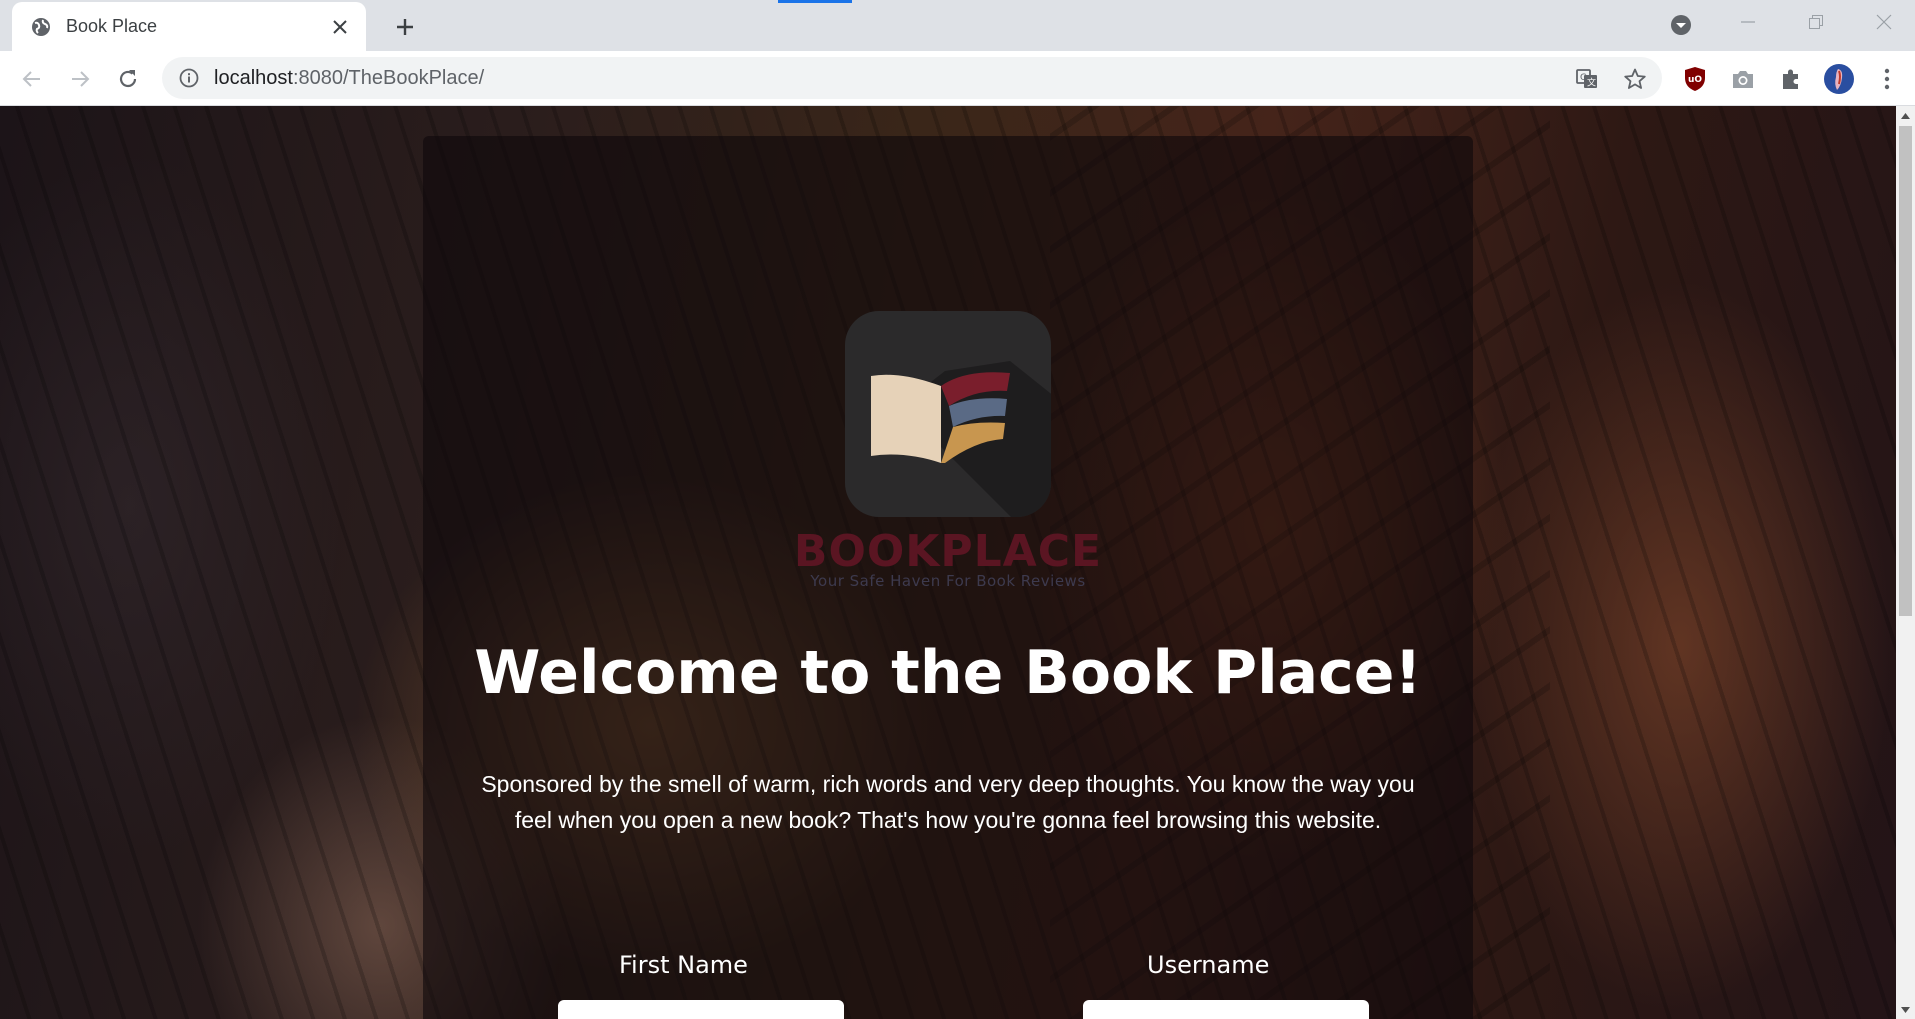 This screenshot has width=1915, height=1019. What do you see at coordinates (340, 27) in the screenshot?
I see `close-tab-icon` at bounding box center [340, 27].